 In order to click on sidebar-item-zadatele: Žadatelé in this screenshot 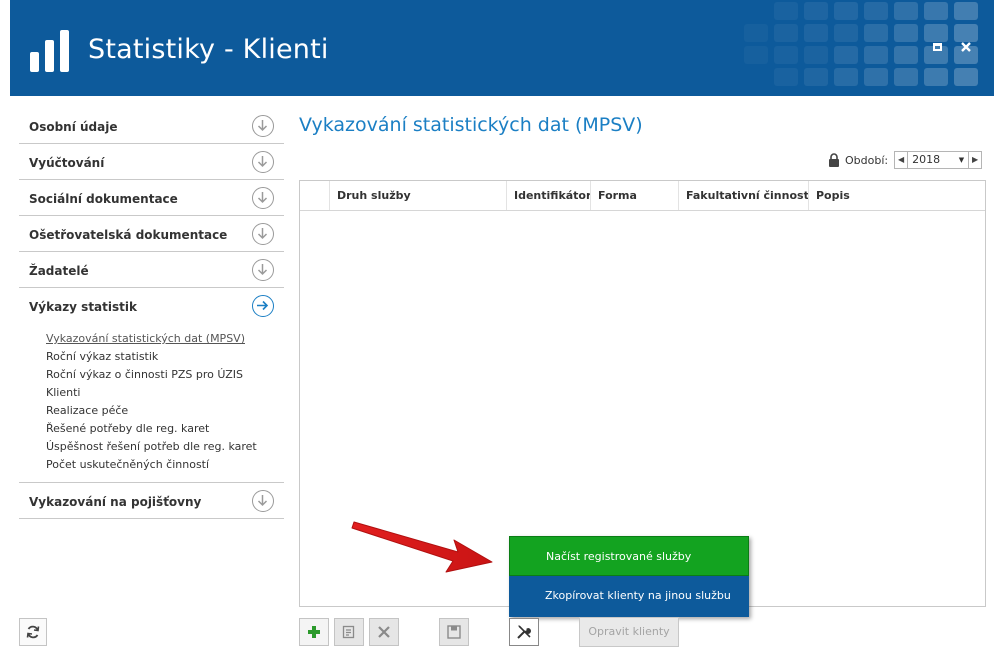, I will do `click(151, 270)`.